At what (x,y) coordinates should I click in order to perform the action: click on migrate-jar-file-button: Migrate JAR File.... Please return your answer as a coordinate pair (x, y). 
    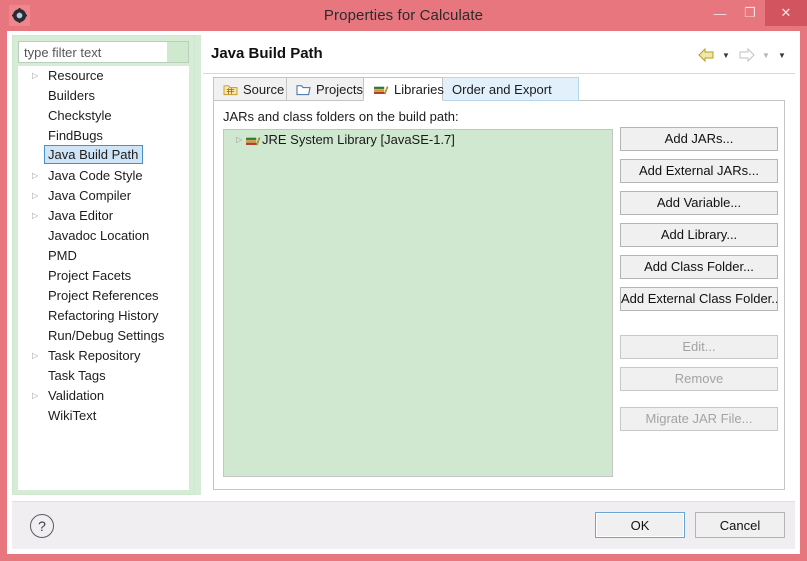
    Looking at the image, I should click on (699, 419).